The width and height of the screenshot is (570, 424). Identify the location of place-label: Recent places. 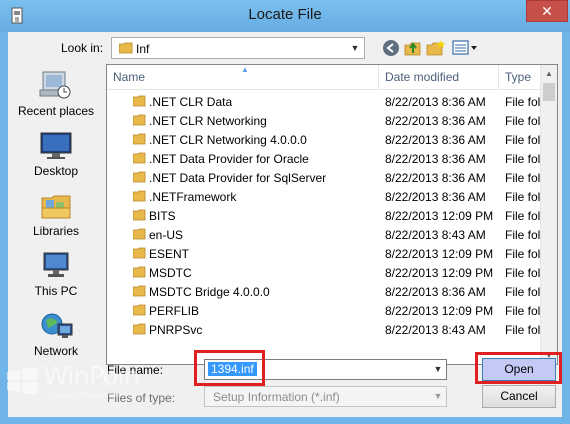
(56, 111).